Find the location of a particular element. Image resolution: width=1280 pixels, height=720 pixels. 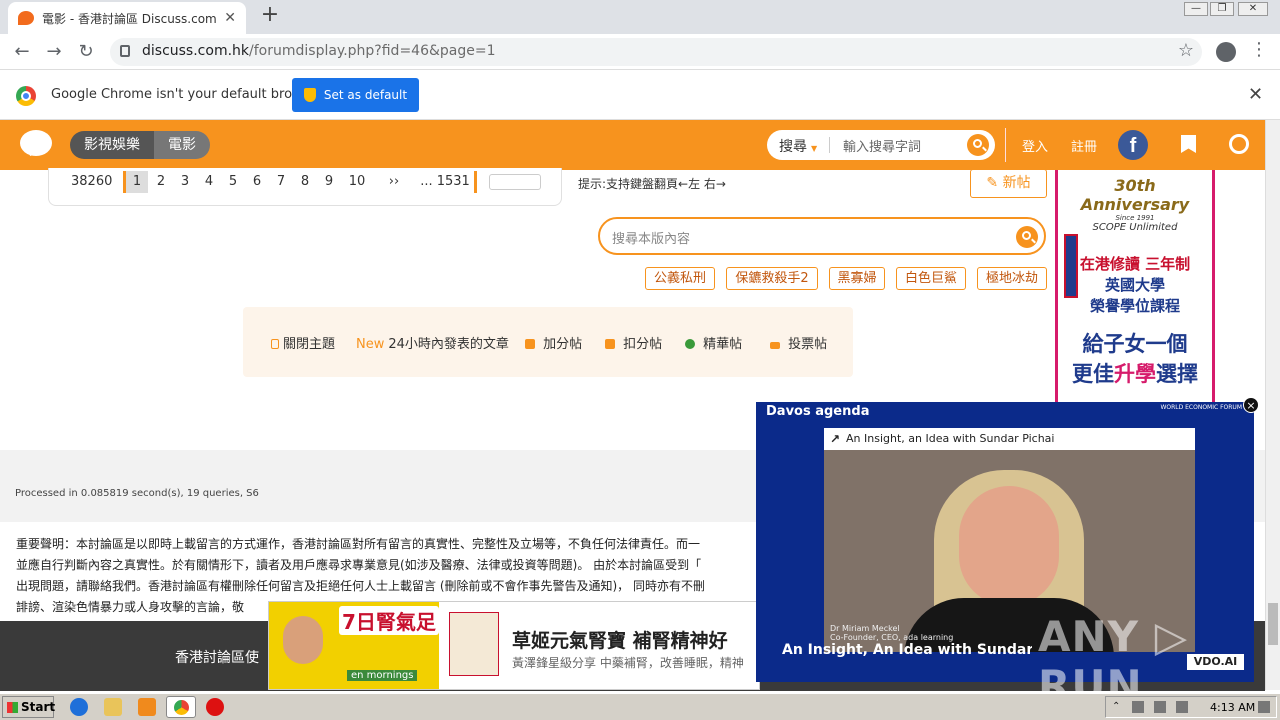

forward-button: → is located at coordinates (54, 52).